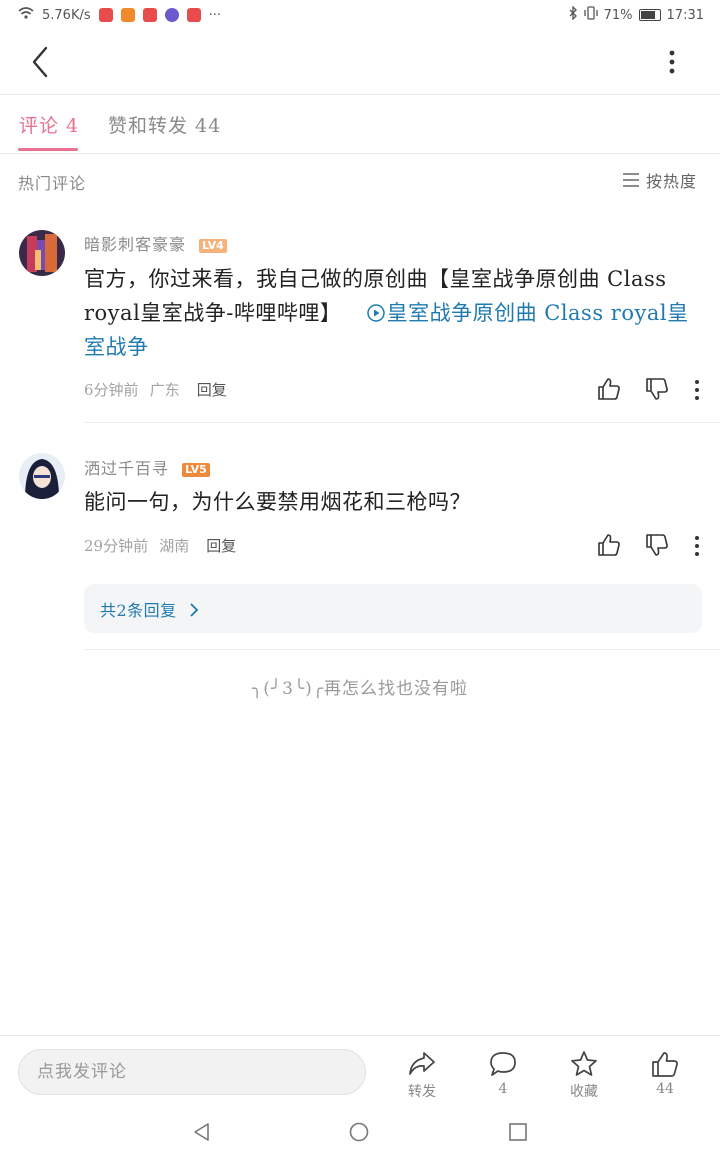 The width and height of the screenshot is (720, 1152). Describe the element at coordinates (111, 390) in the screenshot. I see `comment-time: 6分钟前` at that location.